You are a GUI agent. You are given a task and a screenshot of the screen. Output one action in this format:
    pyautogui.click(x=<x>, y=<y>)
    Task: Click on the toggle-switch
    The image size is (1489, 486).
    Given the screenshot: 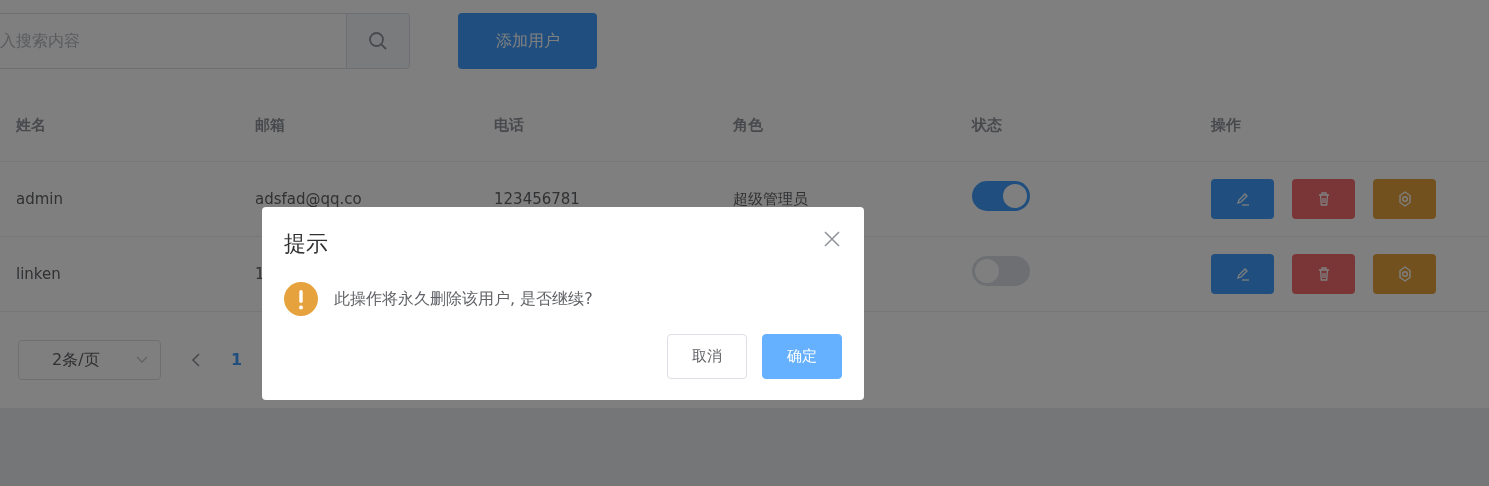 What is the action you would take?
    pyautogui.click(x=1001, y=195)
    